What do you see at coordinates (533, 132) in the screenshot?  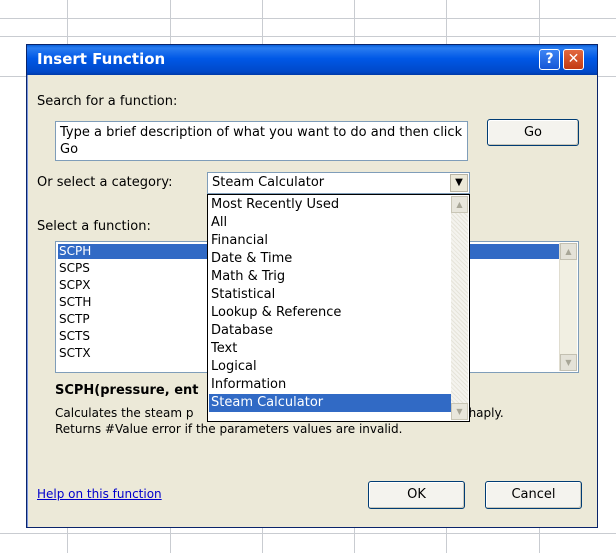 I see `go-button: Go` at bounding box center [533, 132].